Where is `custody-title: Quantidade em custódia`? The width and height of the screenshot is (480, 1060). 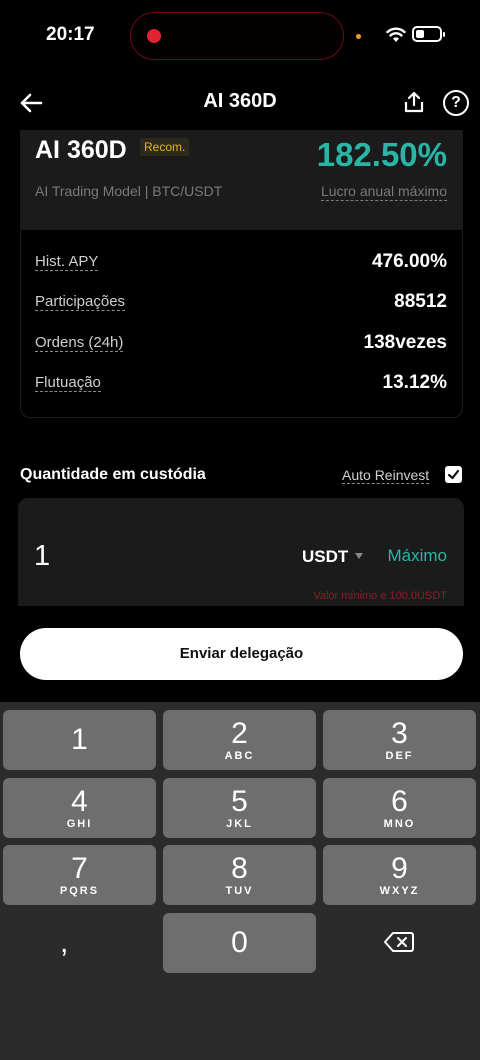 custody-title: Quantidade em custódia is located at coordinates (113, 474).